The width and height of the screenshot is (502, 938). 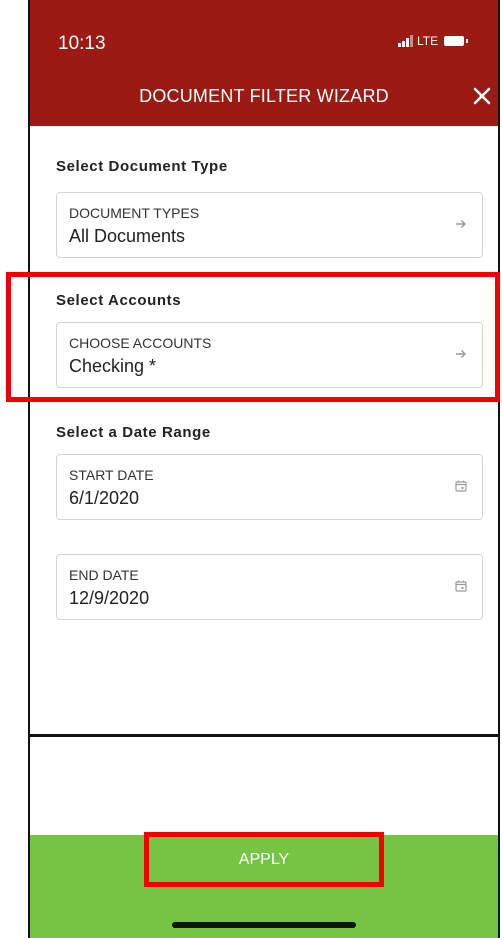 I want to click on close-icon, so click(x=482, y=96).